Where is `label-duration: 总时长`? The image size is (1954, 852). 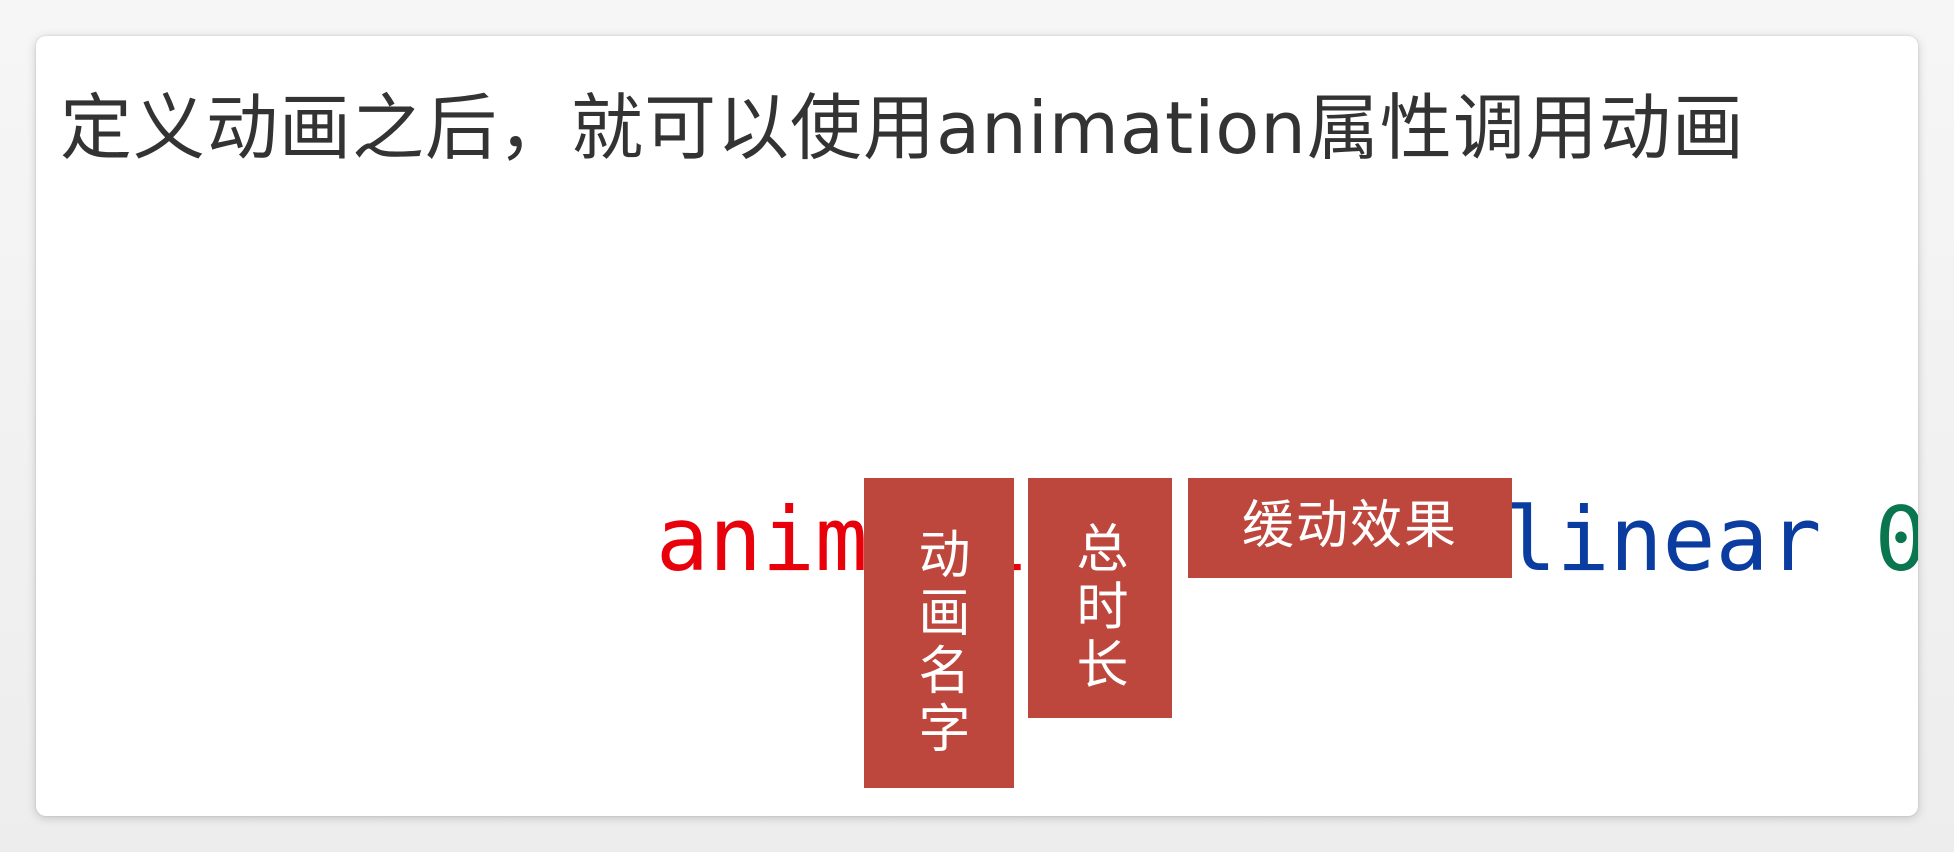
label-duration: 总时长 is located at coordinates (1100, 598).